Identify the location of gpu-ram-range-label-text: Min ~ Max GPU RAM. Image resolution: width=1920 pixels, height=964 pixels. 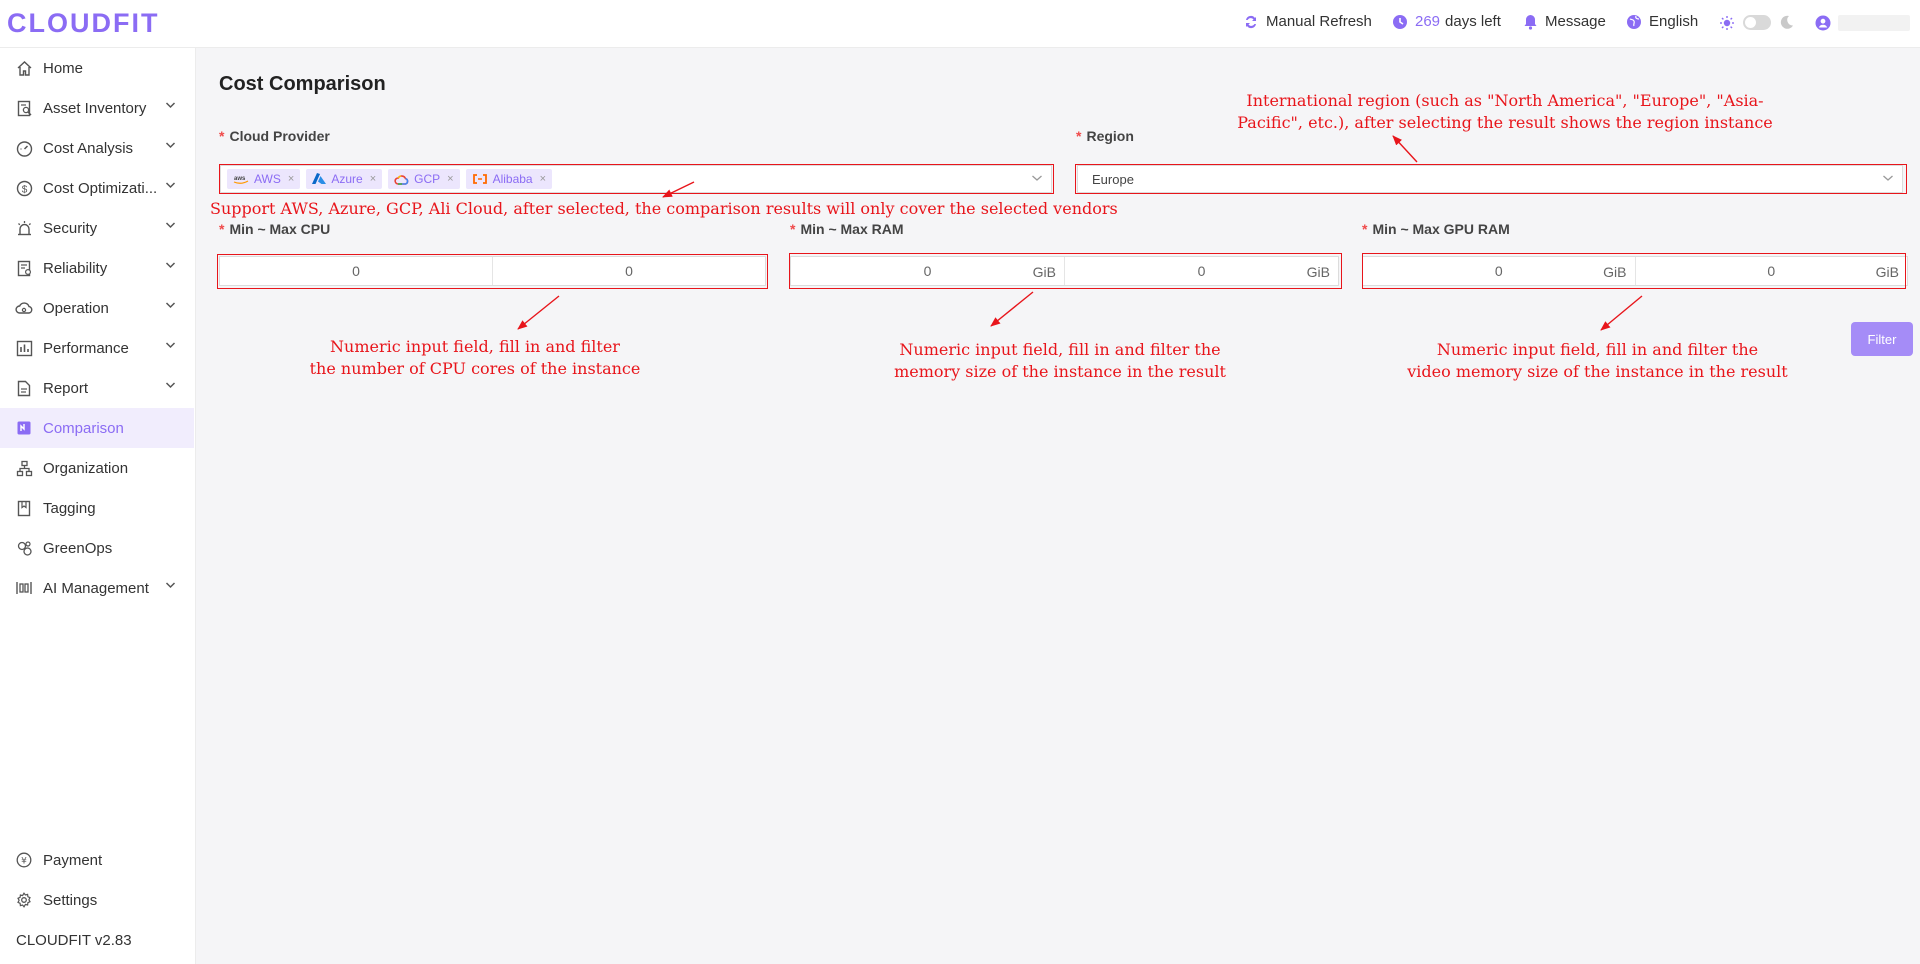
(1441, 229).